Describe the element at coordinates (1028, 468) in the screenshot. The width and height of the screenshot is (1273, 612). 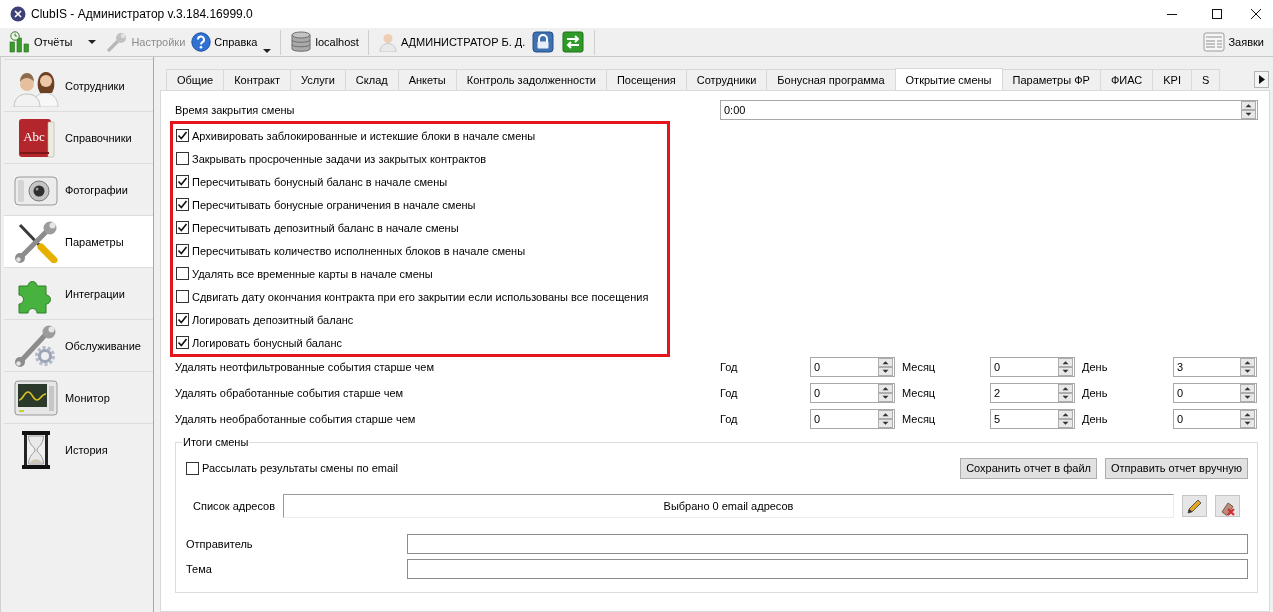
I see `button: Сохранить отчет в файл` at that location.